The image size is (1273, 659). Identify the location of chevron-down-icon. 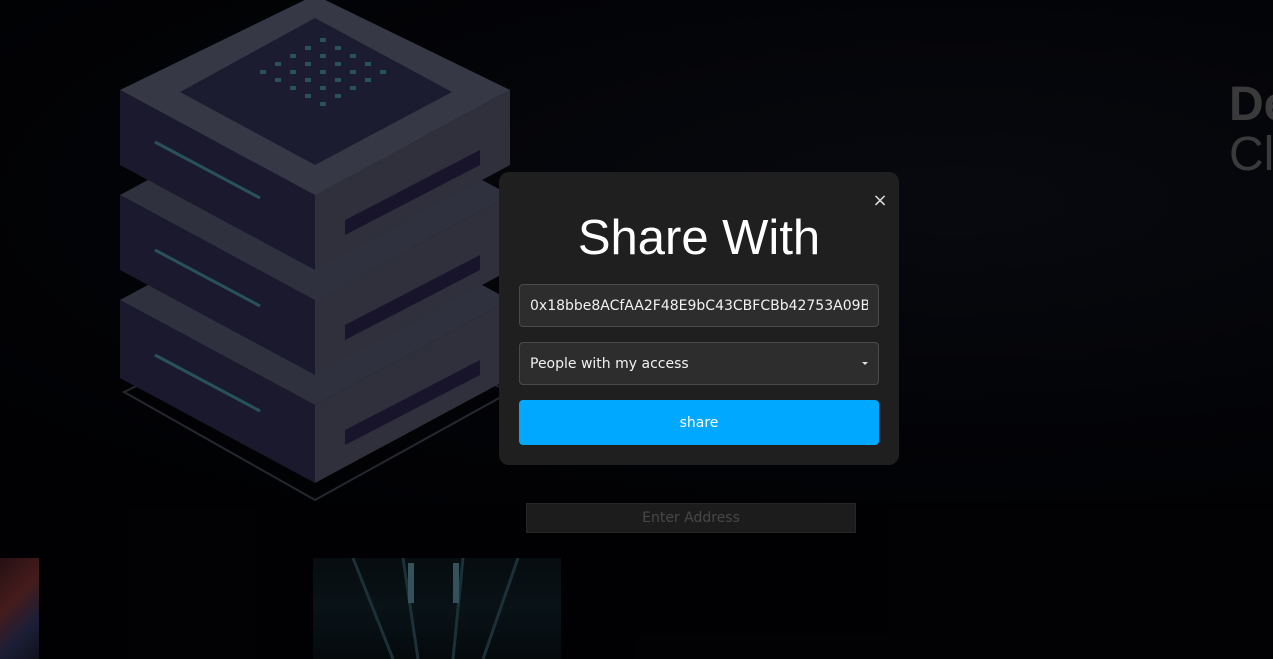
(865, 363).